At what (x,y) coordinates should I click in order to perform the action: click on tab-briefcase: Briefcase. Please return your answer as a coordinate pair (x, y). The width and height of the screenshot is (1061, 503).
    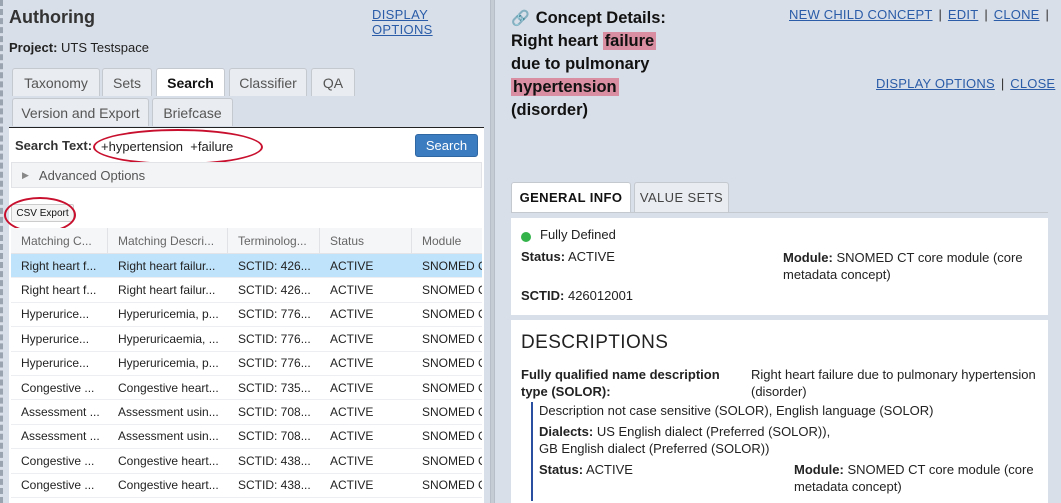
    Looking at the image, I should click on (192, 112).